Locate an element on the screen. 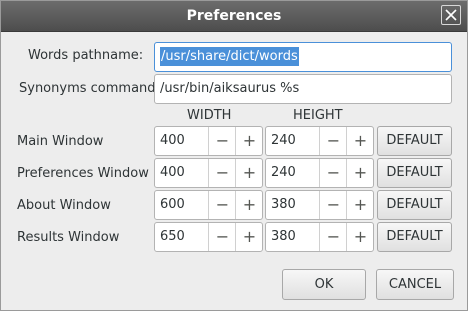 The image size is (468, 311). main-window-label: Main Window is located at coordinates (60, 141).